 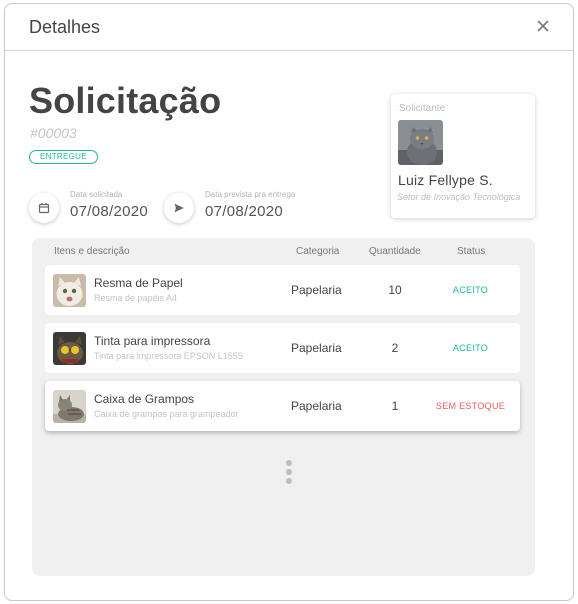 What do you see at coordinates (69, 348) in the screenshot?
I see `cat-photo-sunglasses-icon` at bounding box center [69, 348].